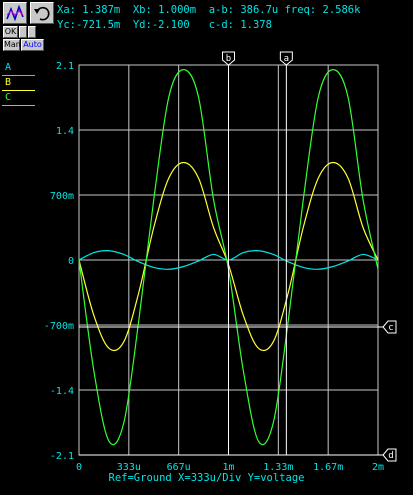 The width and height of the screenshot is (413, 495). What do you see at coordinates (10, 32) in the screenshot?
I see `ok-button: OK` at bounding box center [10, 32].